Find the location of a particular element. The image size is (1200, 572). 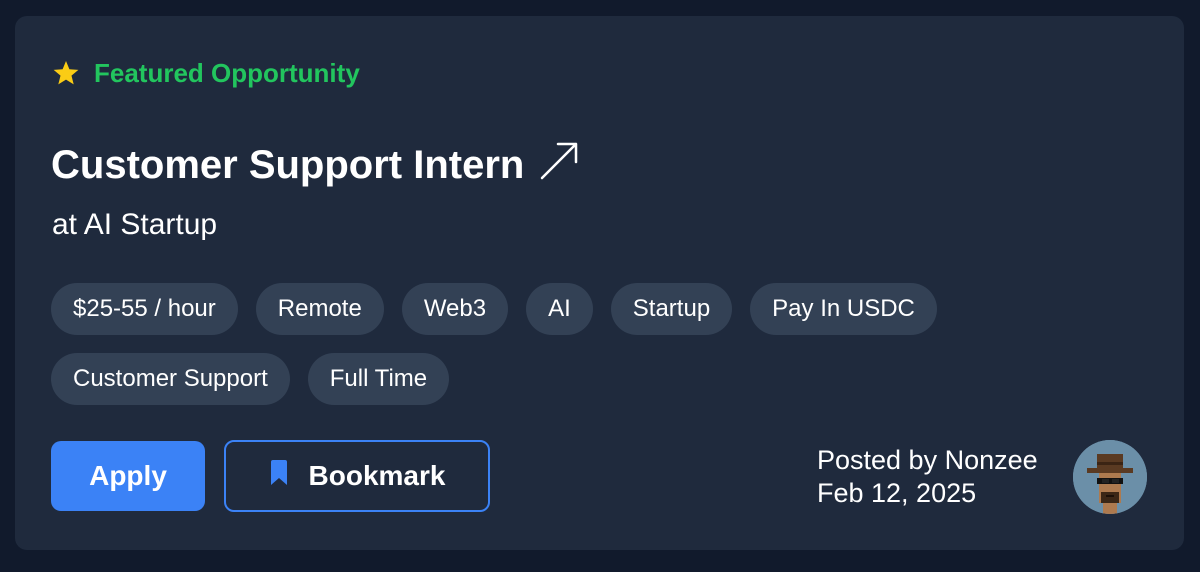

post-date: Feb 12, 2025 is located at coordinates (897, 493).